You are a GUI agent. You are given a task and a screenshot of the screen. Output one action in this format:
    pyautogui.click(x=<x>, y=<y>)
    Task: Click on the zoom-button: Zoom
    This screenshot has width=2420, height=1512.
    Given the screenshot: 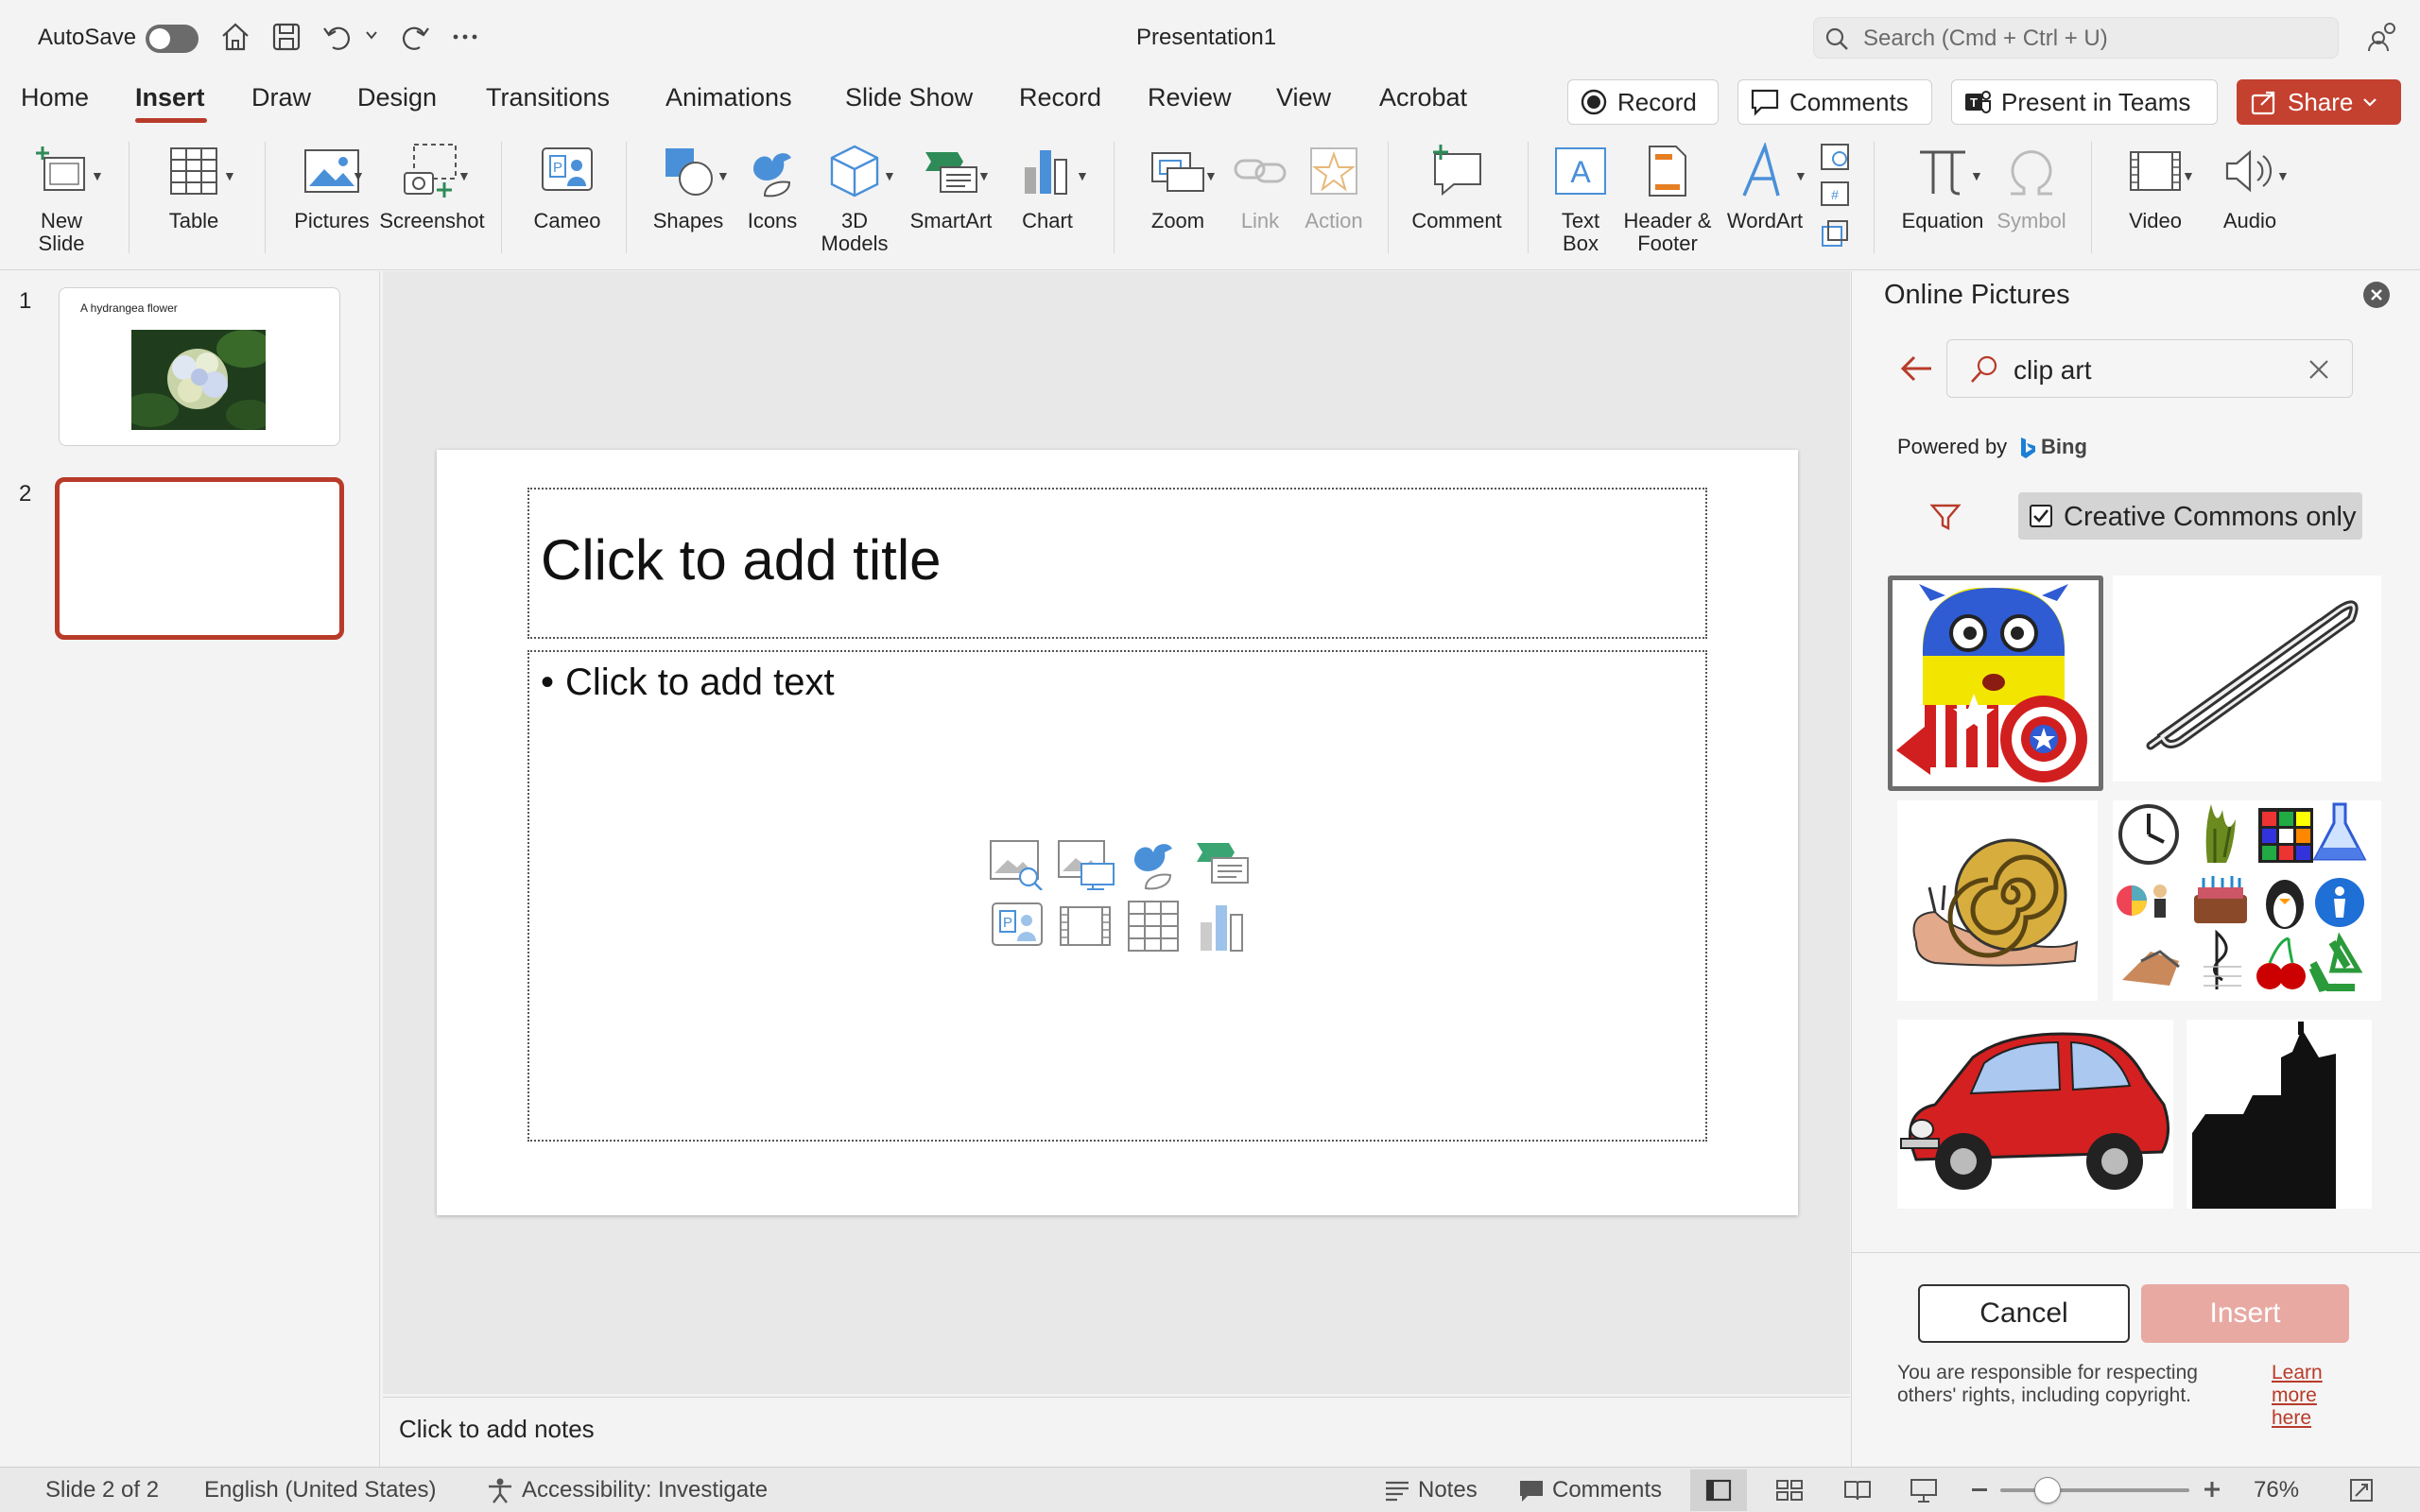 What is the action you would take?
    pyautogui.click(x=1178, y=185)
    